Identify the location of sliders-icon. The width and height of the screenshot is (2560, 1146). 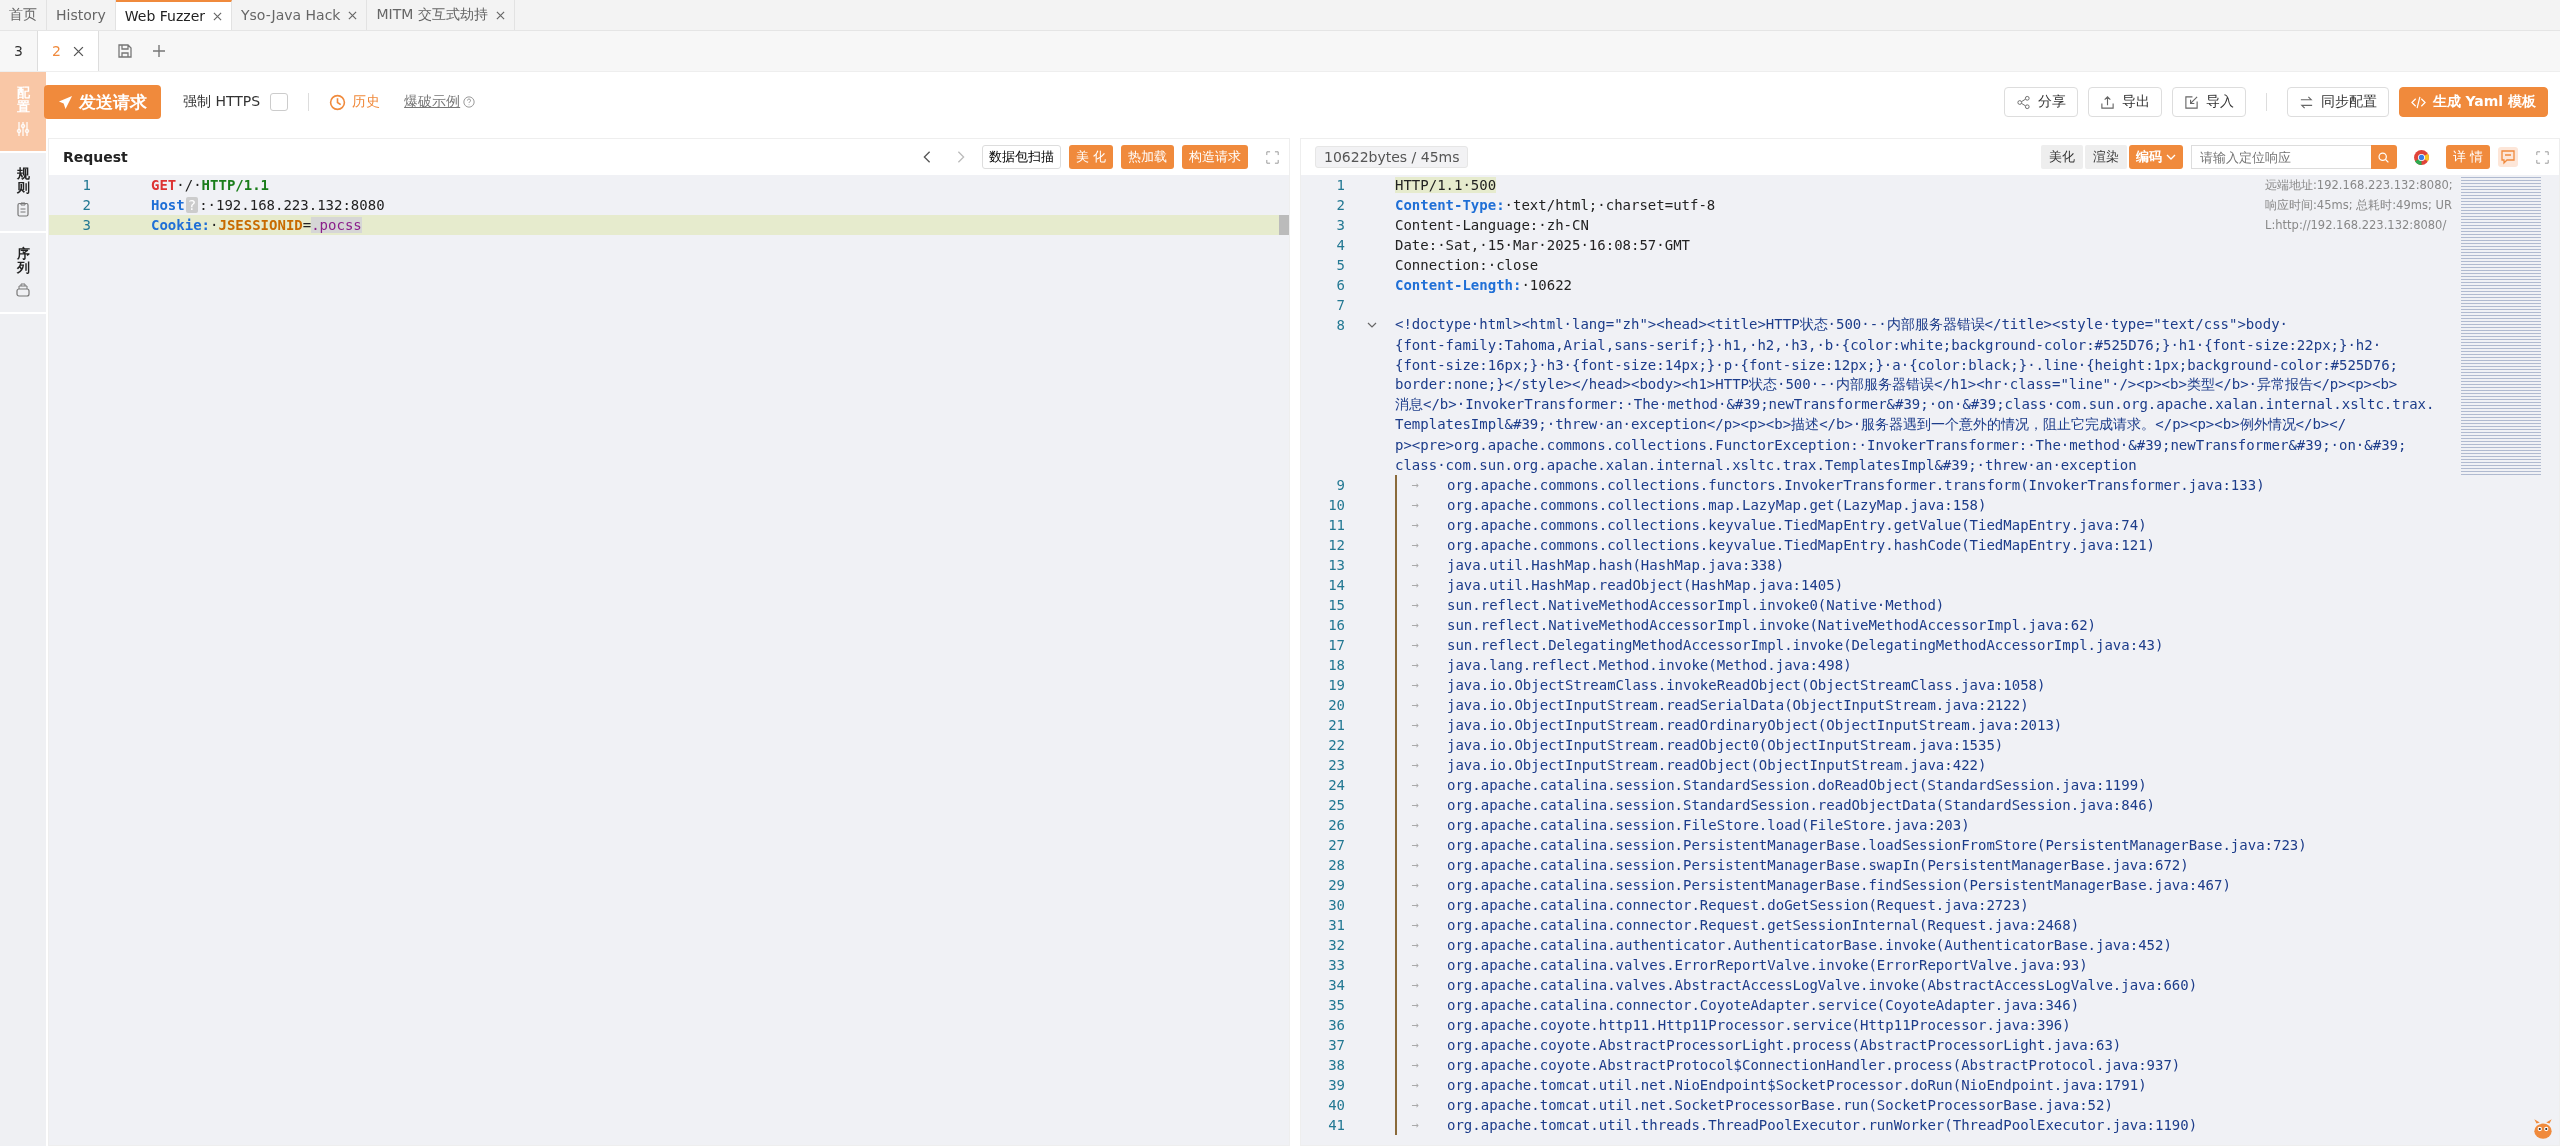
(23, 128).